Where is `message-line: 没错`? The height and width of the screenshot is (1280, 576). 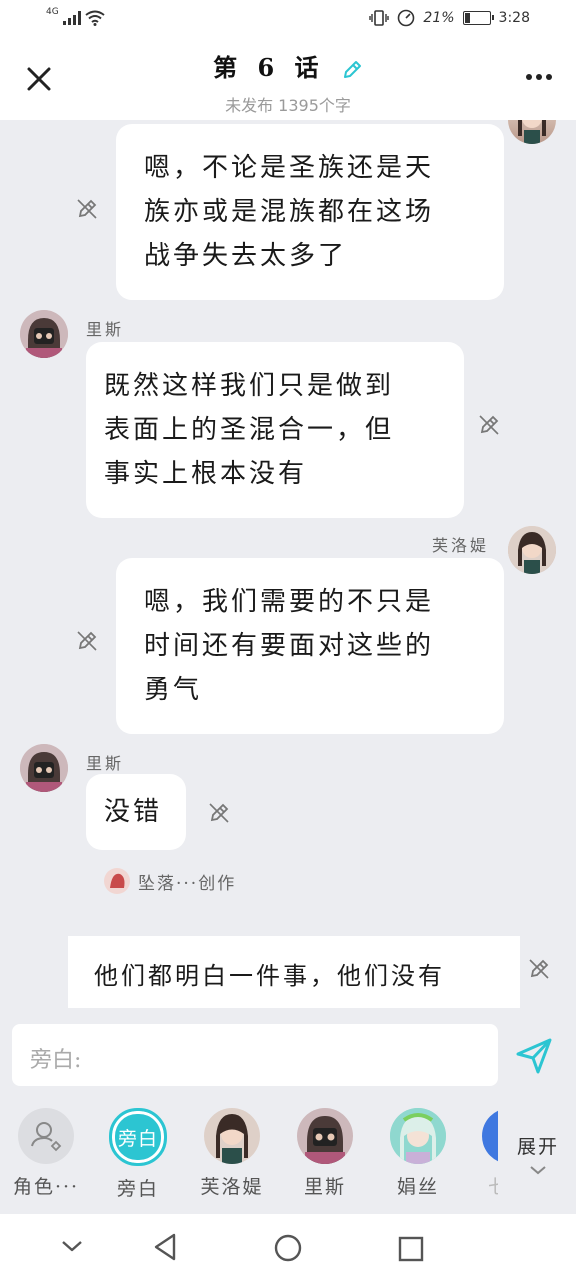 message-line: 没错 is located at coordinates (133, 812).